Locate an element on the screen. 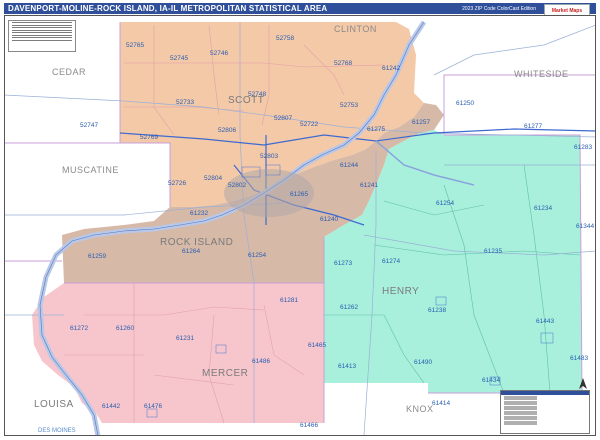  zip-label: 61232 is located at coordinates (199, 213).